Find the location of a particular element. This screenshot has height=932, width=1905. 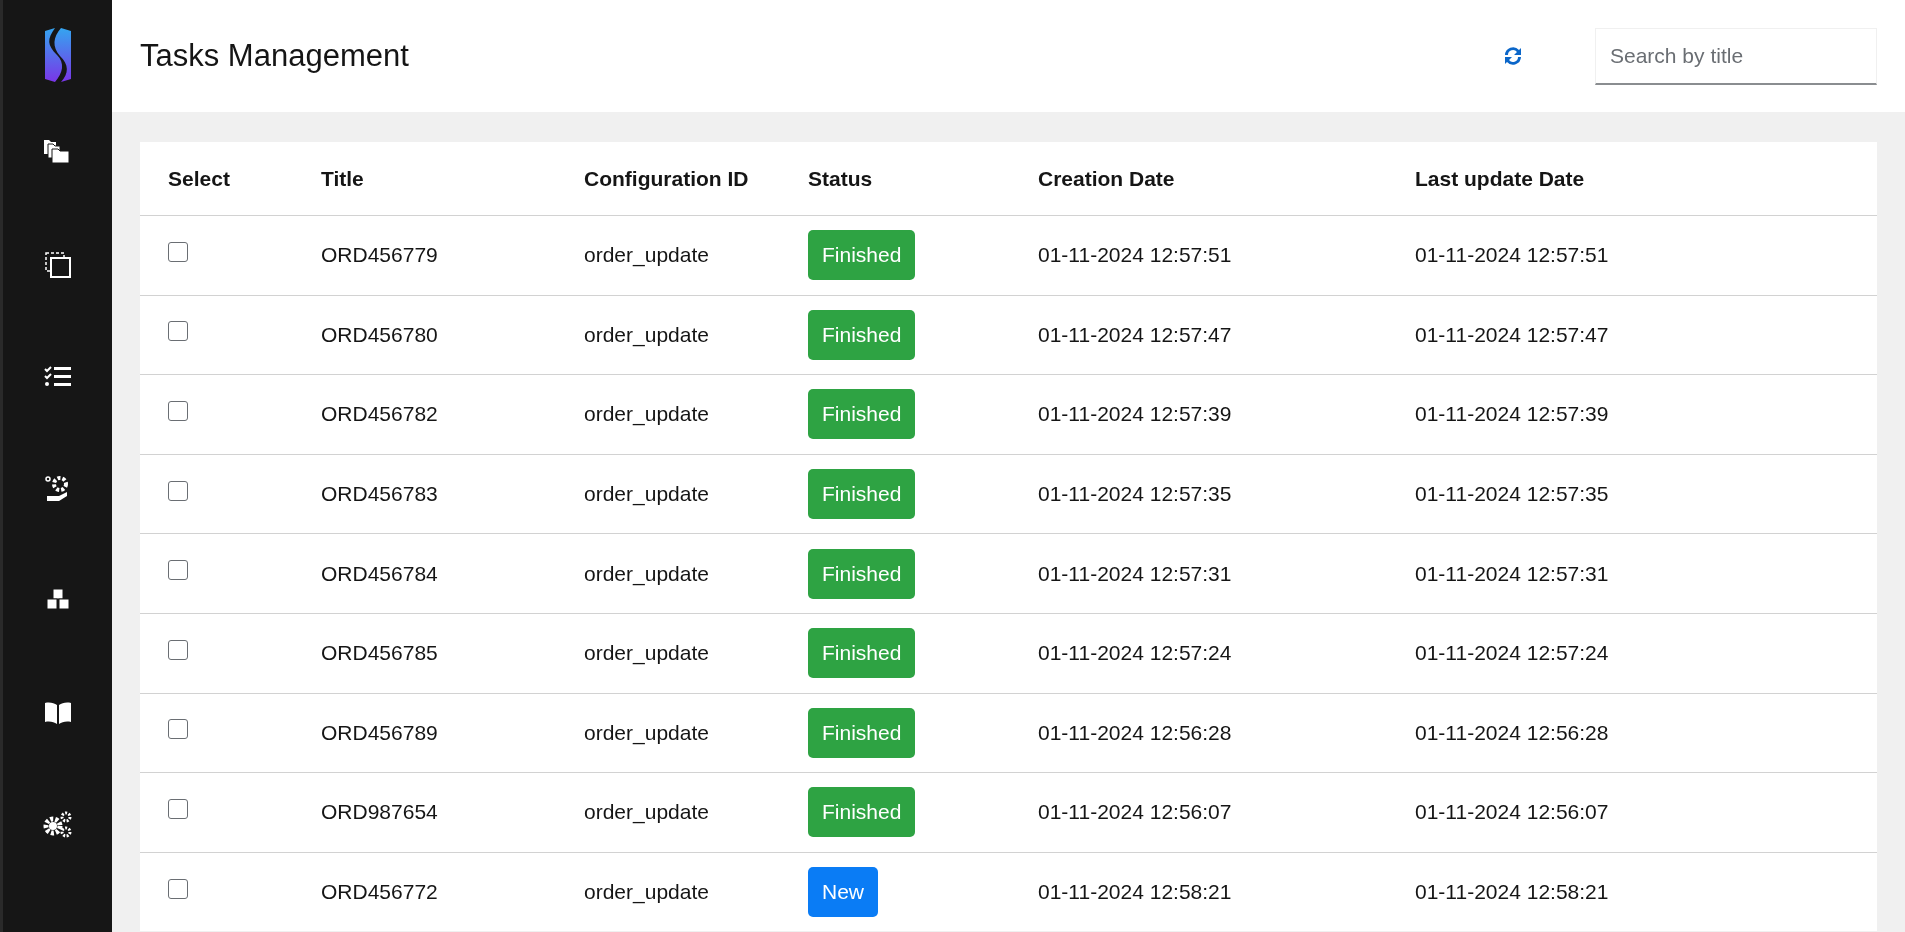

table-cell-text: ORD456789 is located at coordinates (380, 732).